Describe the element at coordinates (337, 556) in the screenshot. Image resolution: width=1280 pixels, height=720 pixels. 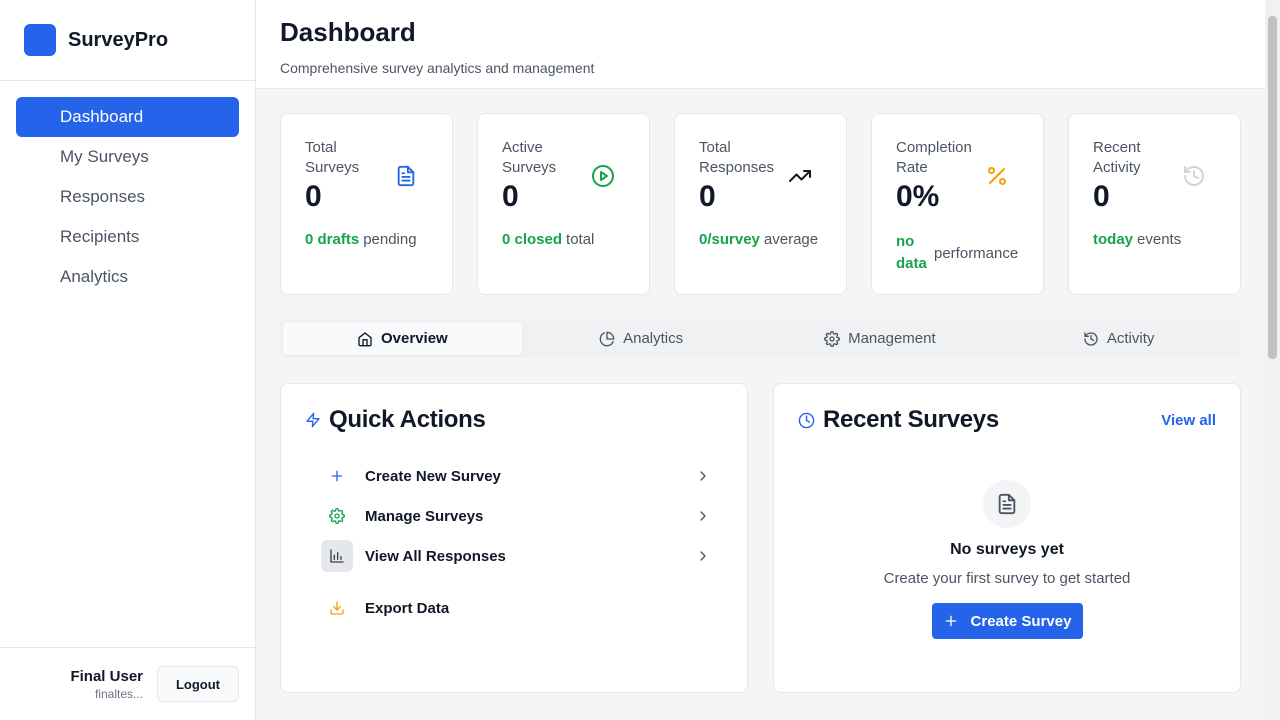
I see `bar-chart-icon` at that location.